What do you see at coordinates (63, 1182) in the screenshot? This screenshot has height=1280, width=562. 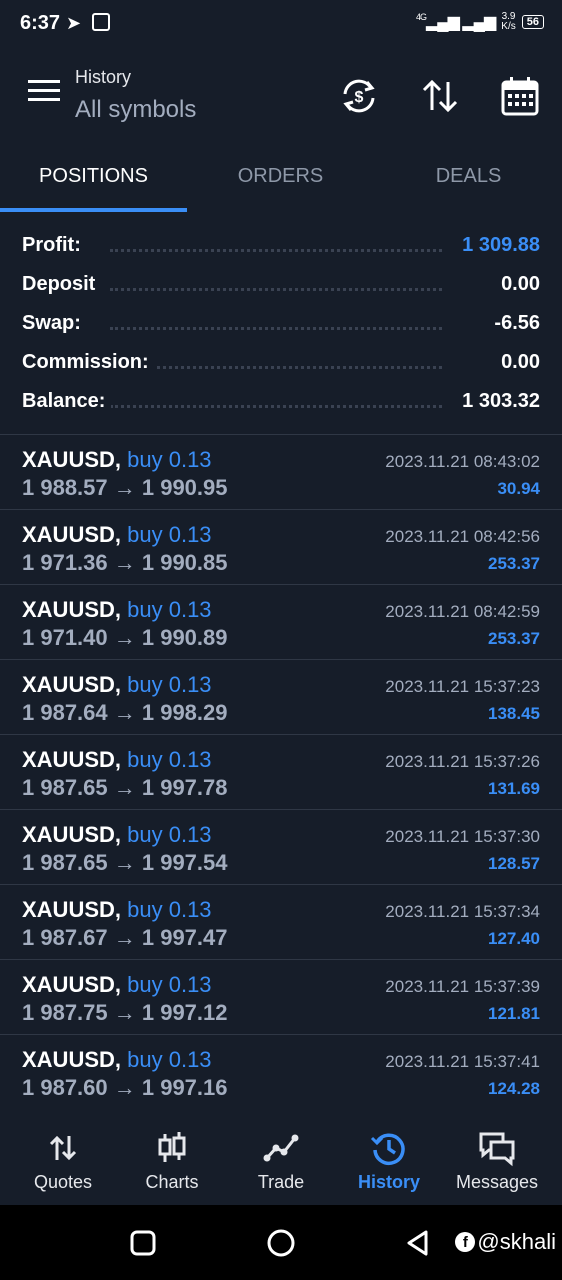 I see `nav-quotes-label: Quotes` at bounding box center [63, 1182].